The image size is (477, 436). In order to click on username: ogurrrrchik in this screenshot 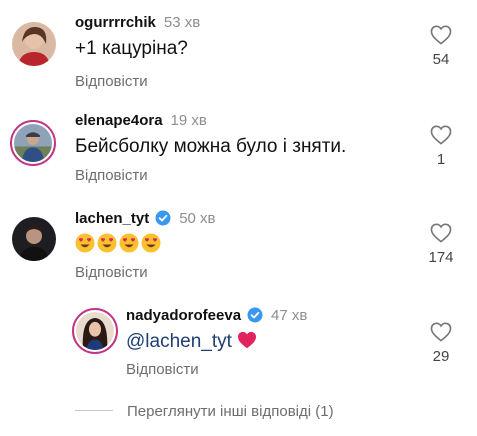, I will do `click(115, 22)`.